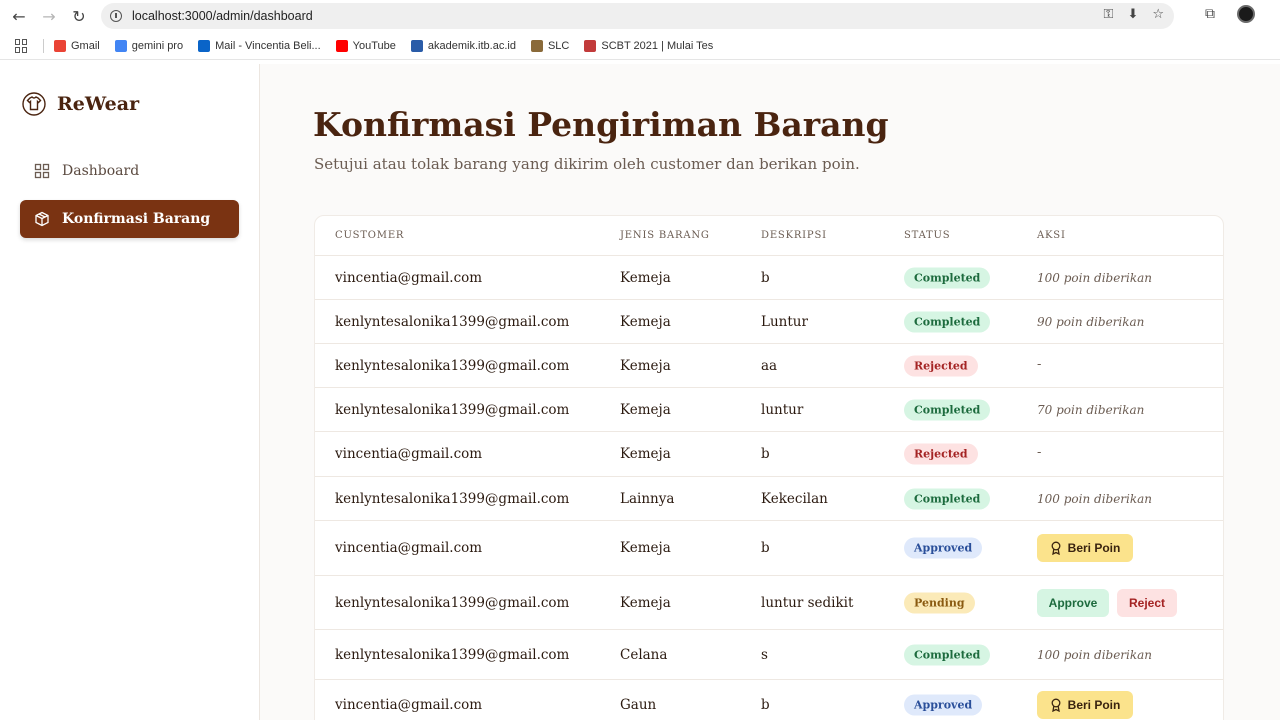 Image resolution: width=1280 pixels, height=720 pixels. What do you see at coordinates (943, 548) in the screenshot?
I see `status-badge: Approved` at bounding box center [943, 548].